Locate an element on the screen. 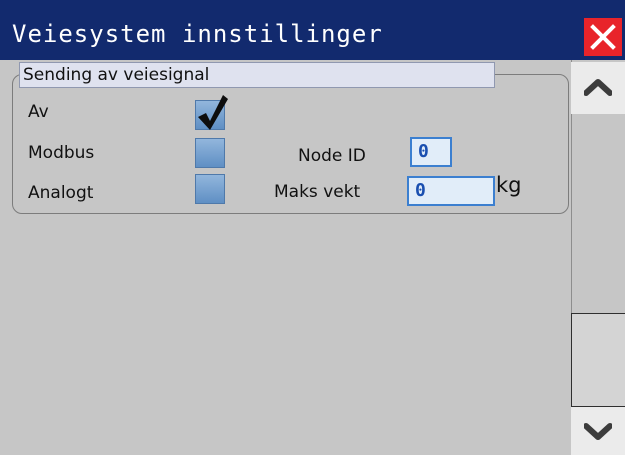 The width and height of the screenshot is (625, 455). max-weight-label: Maks vekt is located at coordinates (317, 192).